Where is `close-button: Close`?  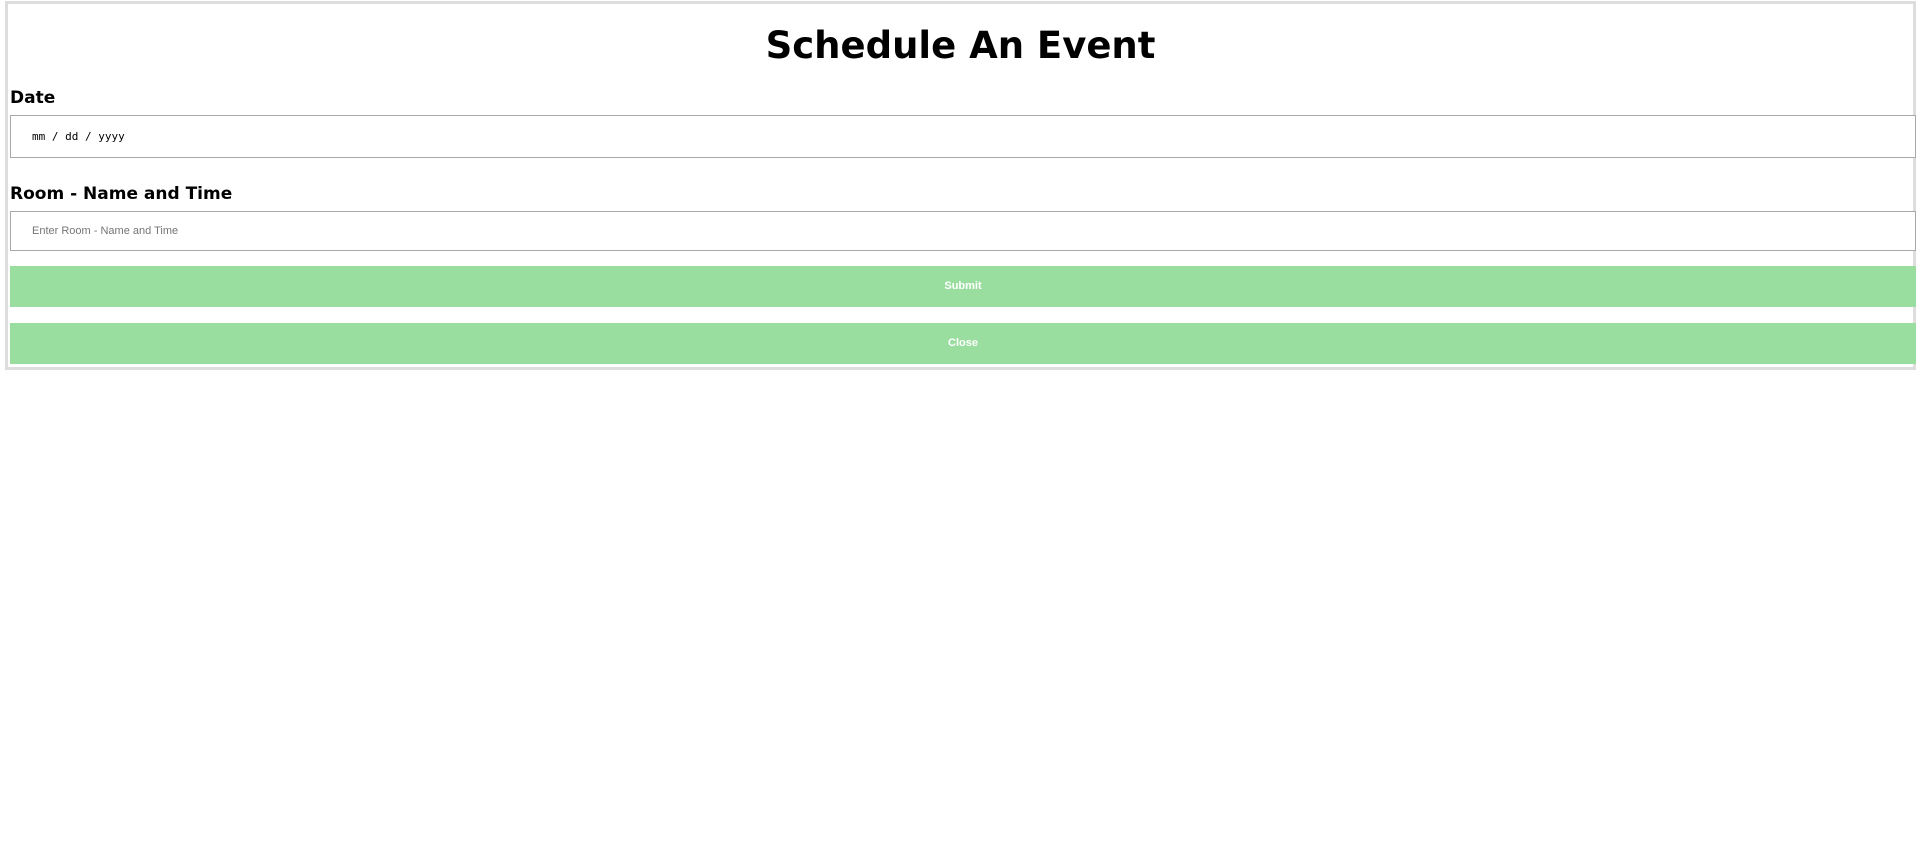 close-button: Close is located at coordinates (963, 343).